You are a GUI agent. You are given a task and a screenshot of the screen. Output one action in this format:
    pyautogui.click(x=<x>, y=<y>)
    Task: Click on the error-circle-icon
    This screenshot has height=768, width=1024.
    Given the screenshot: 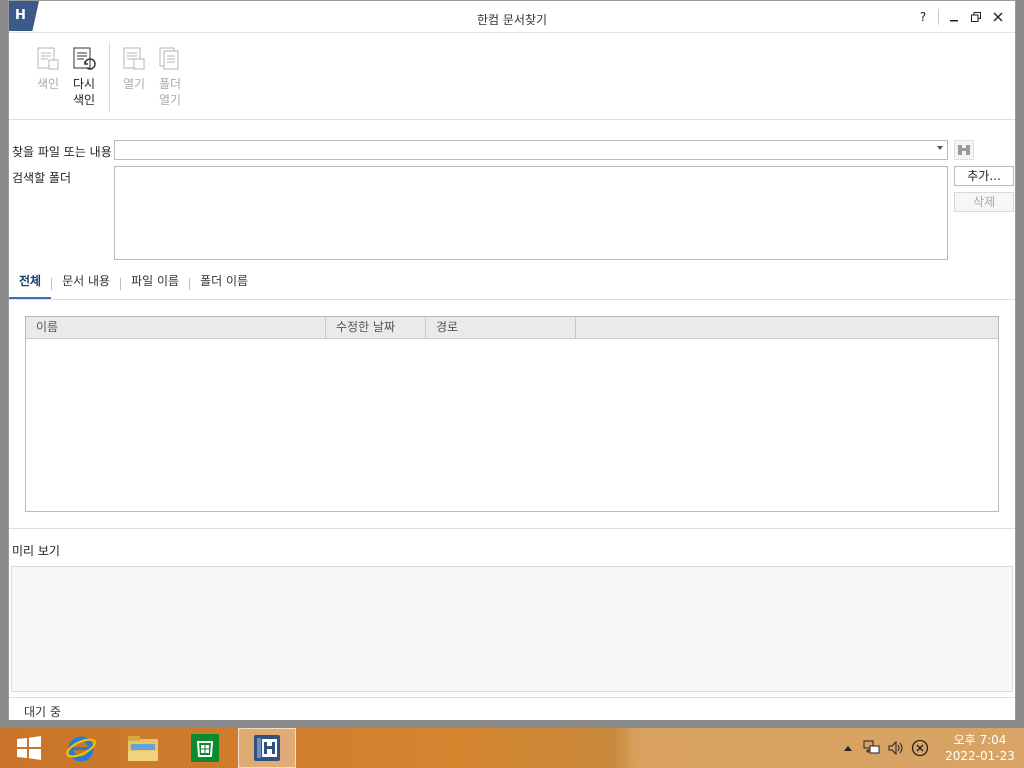 What is the action you would take?
    pyautogui.click(x=920, y=748)
    